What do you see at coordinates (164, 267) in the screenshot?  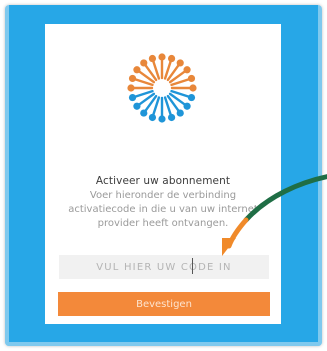 I see `activation-code-input` at bounding box center [164, 267].